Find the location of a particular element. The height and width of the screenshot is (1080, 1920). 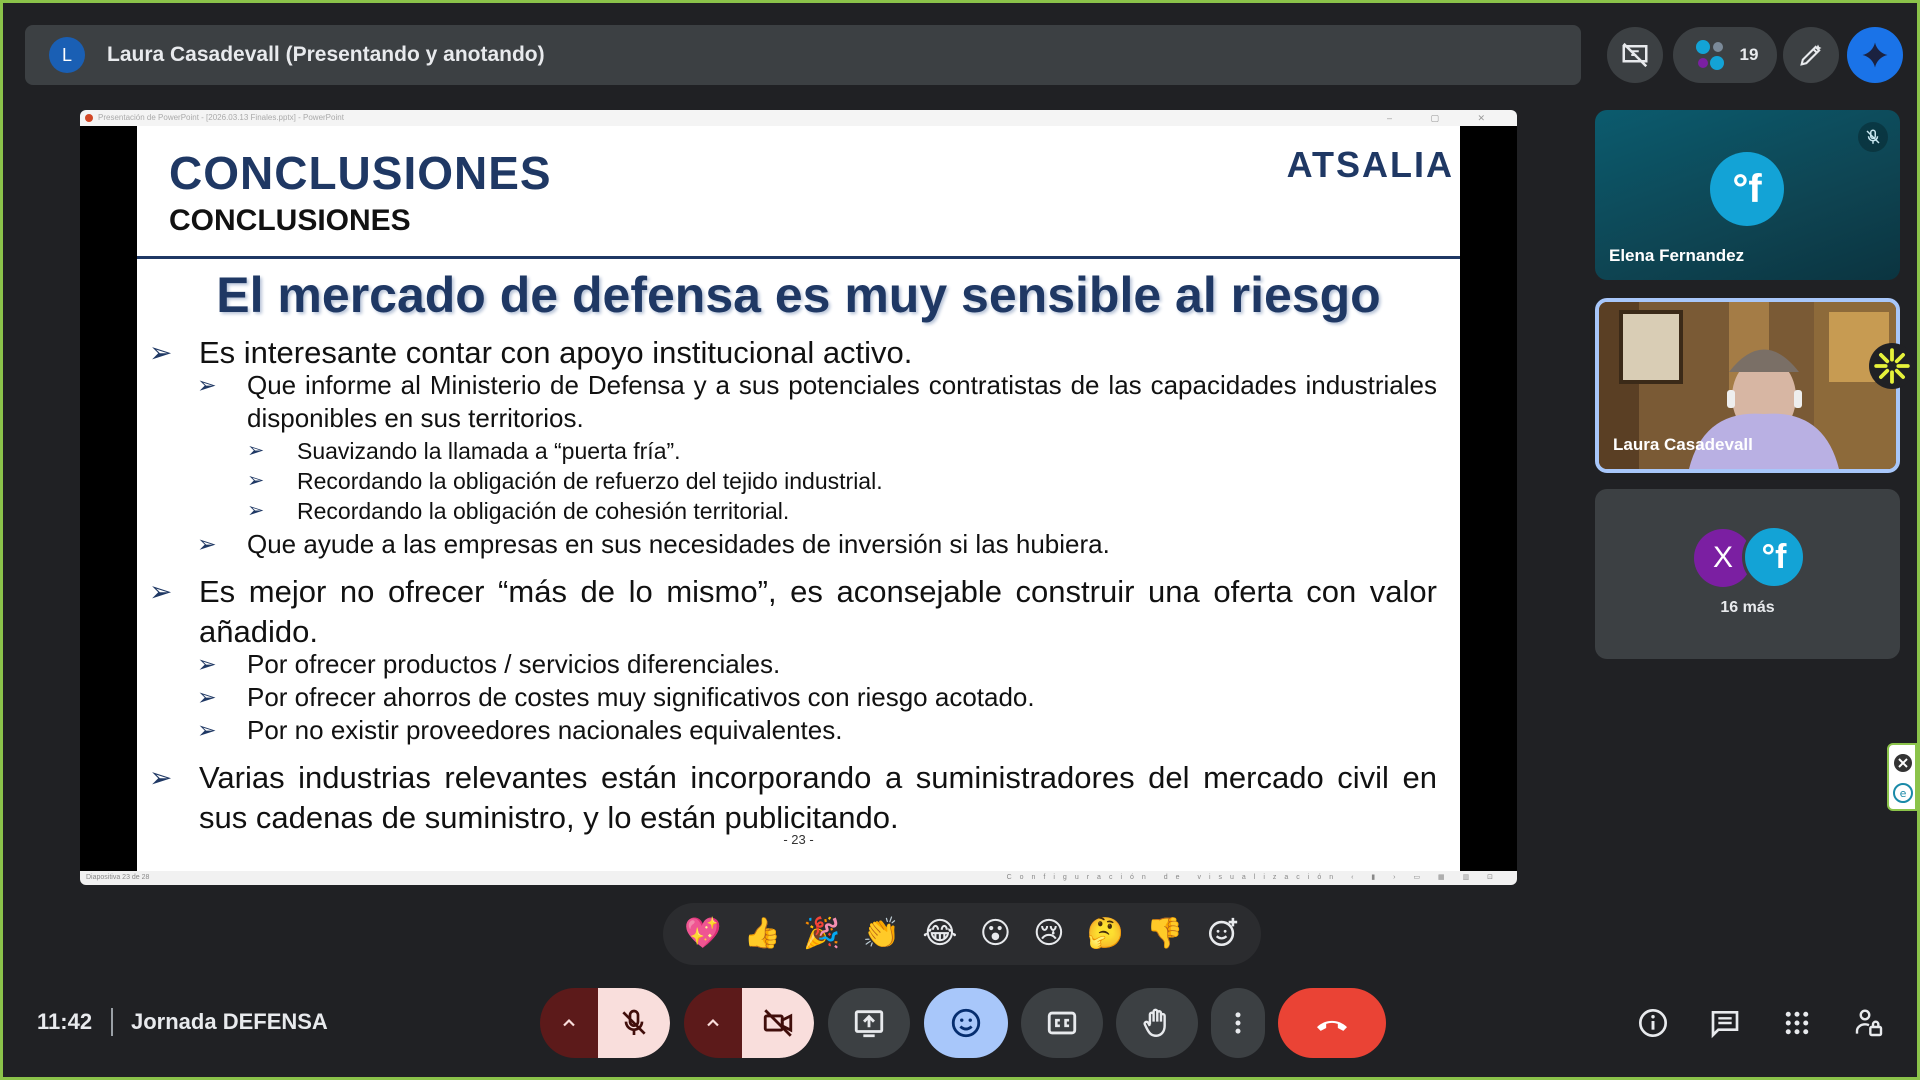

reaction-surprised: 😮 is located at coordinates (995, 934).